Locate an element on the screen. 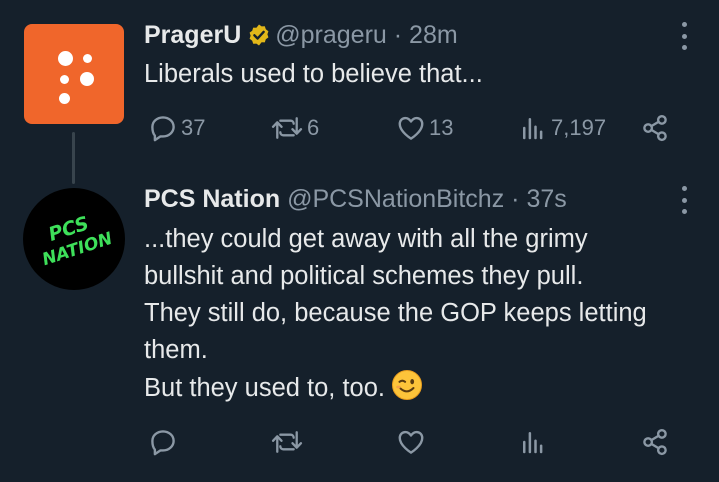  reply-button: 37 is located at coordinates (176, 128).